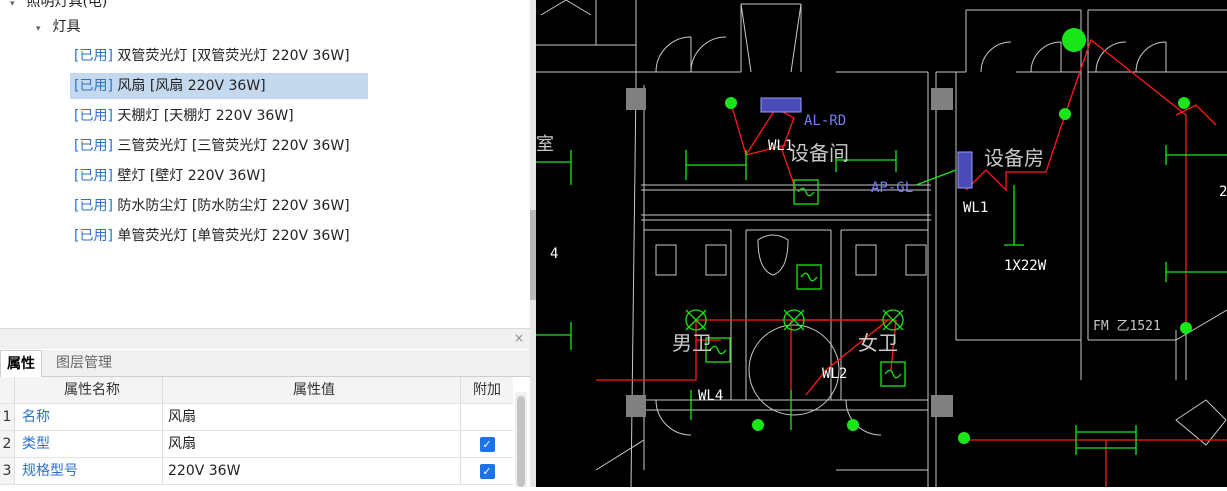 This screenshot has height=491, width=1227. Describe the element at coordinates (233, 206) in the screenshot. I see `tree-item-label: 防水防尘灯 [防水防尘灯 220V 36W]` at that location.